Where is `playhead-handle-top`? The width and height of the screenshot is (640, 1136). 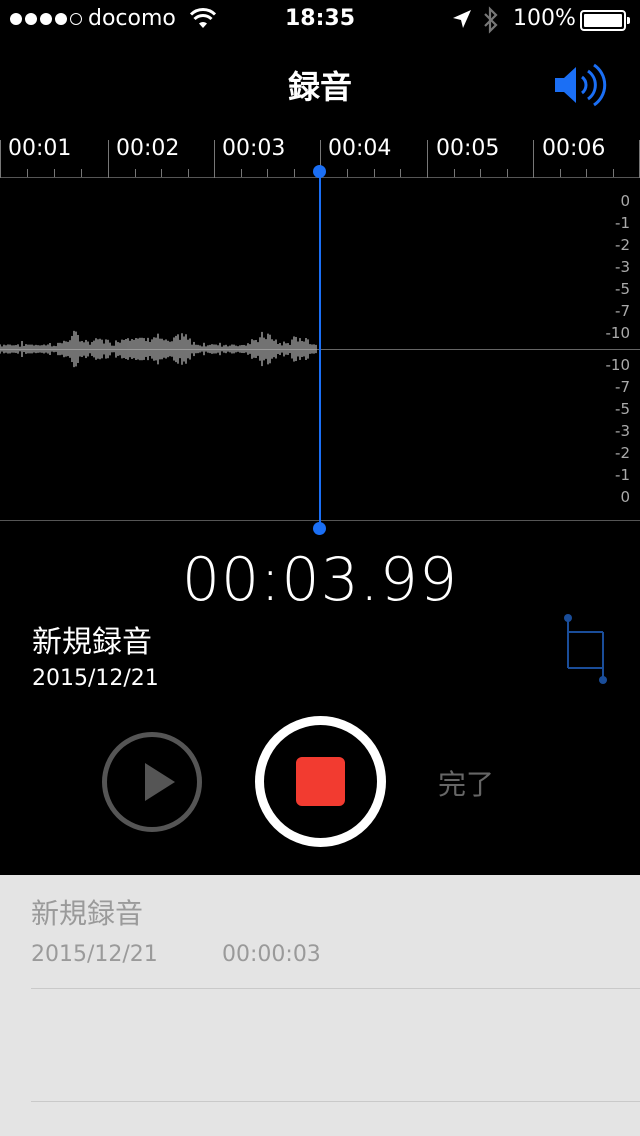 playhead-handle-top is located at coordinates (319, 171).